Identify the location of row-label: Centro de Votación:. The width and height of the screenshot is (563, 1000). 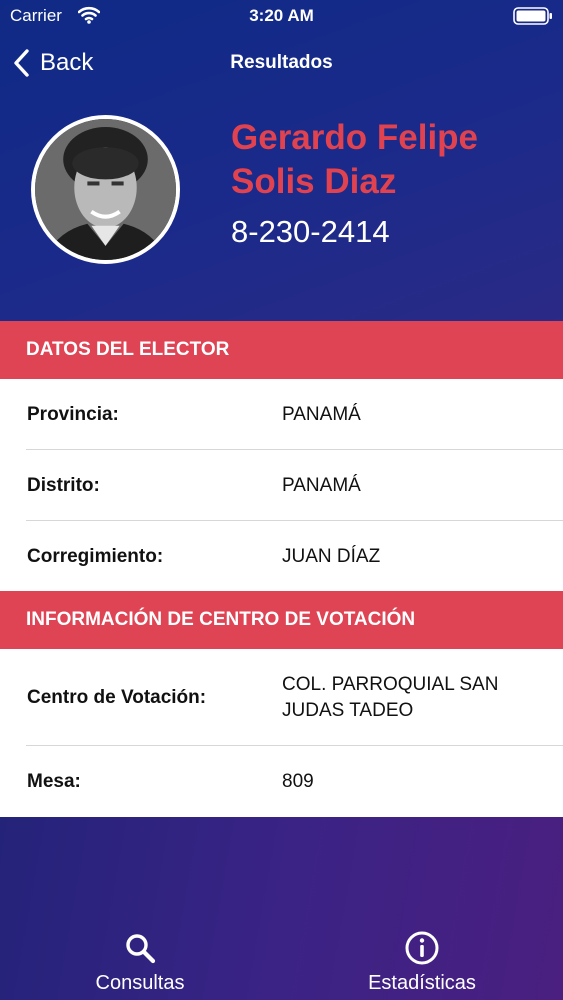
(117, 697).